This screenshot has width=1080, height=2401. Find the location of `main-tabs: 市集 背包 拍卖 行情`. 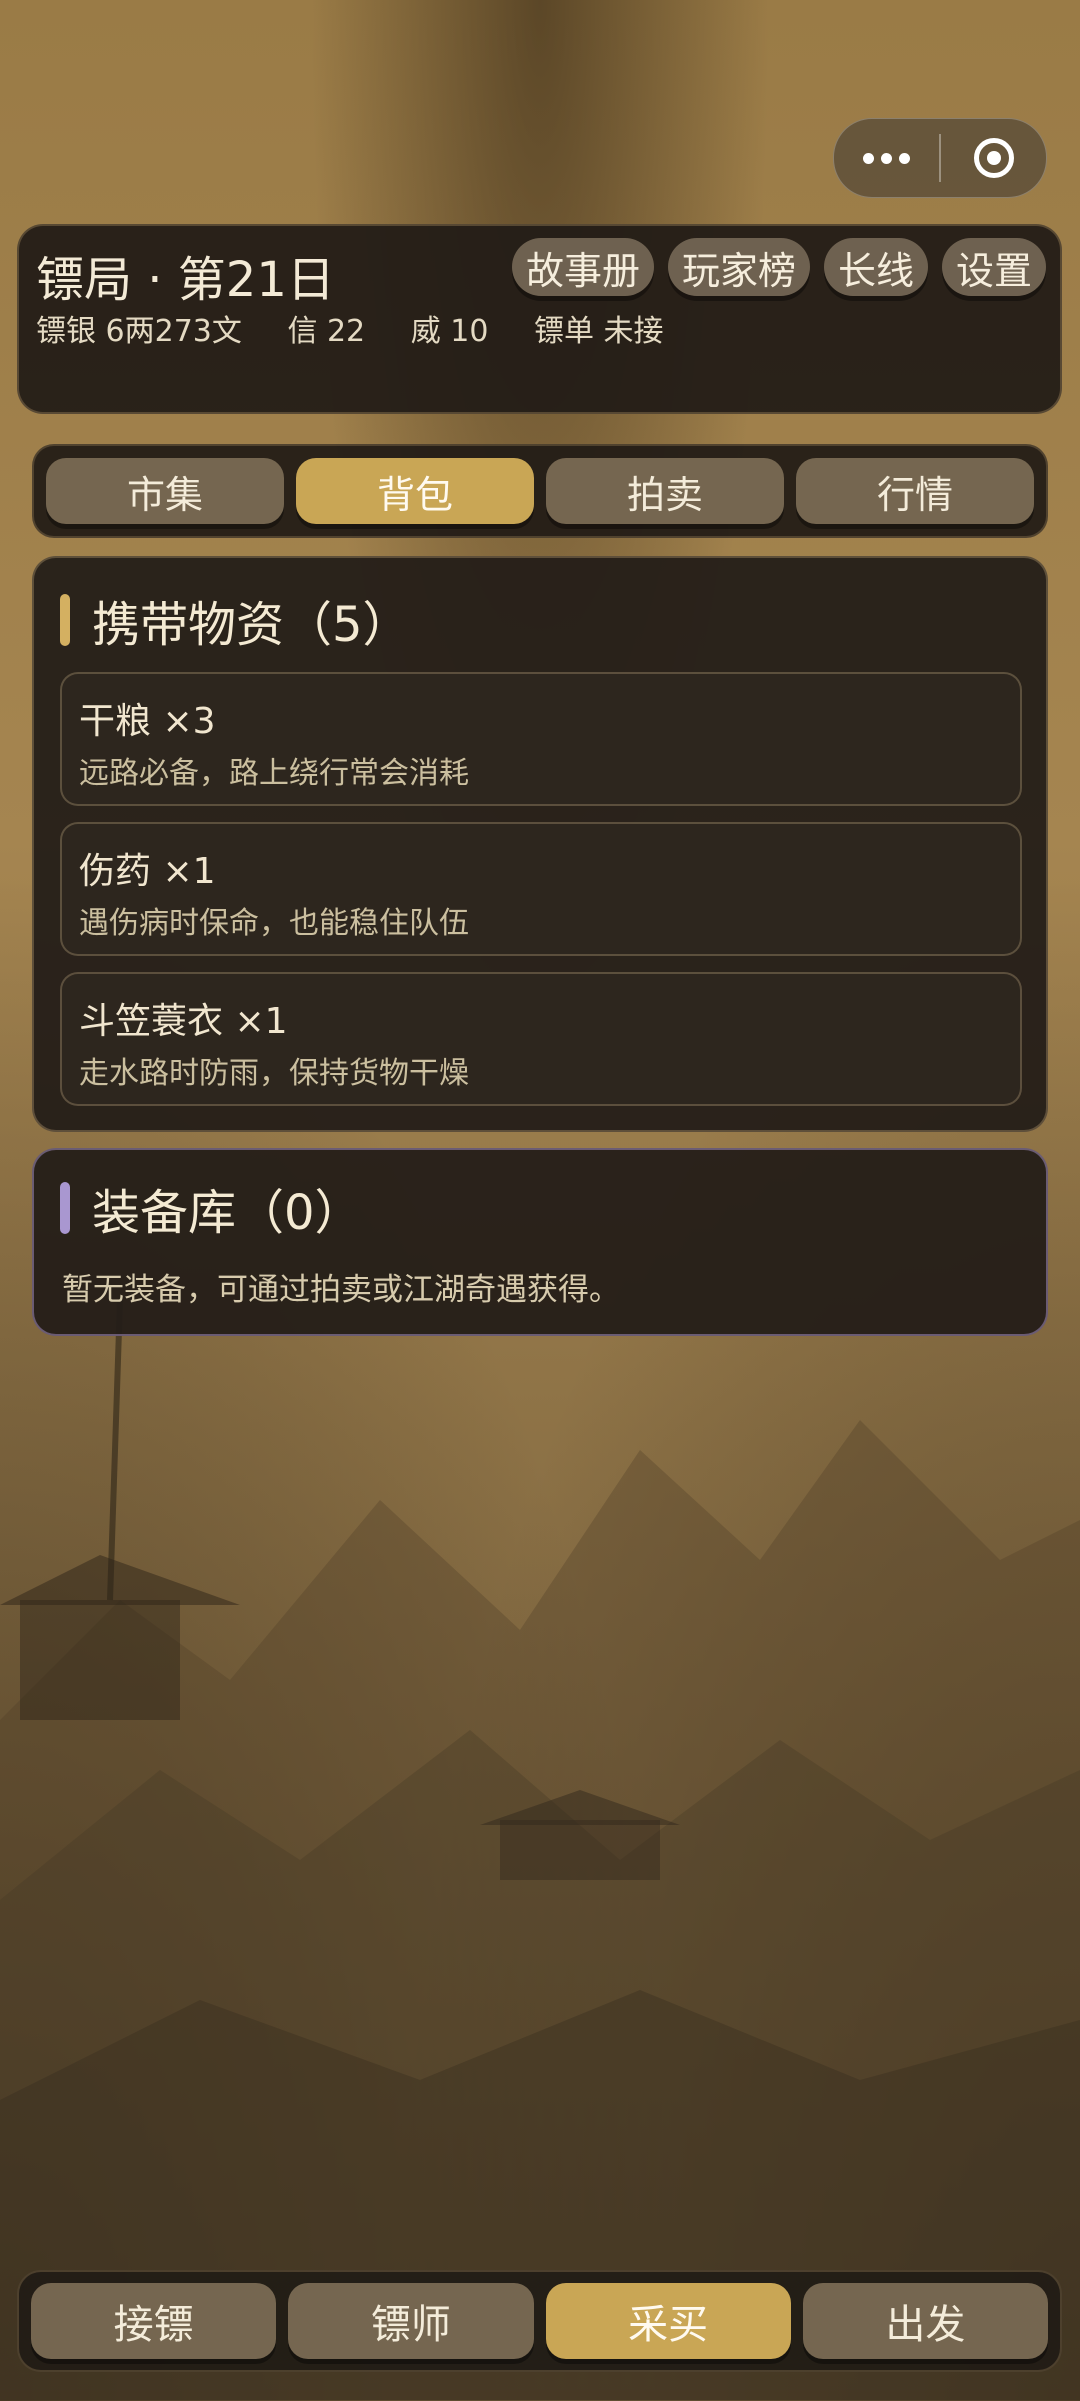

main-tabs: 市集 背包 拍卖 行情 is located at coordinates (540, 491).